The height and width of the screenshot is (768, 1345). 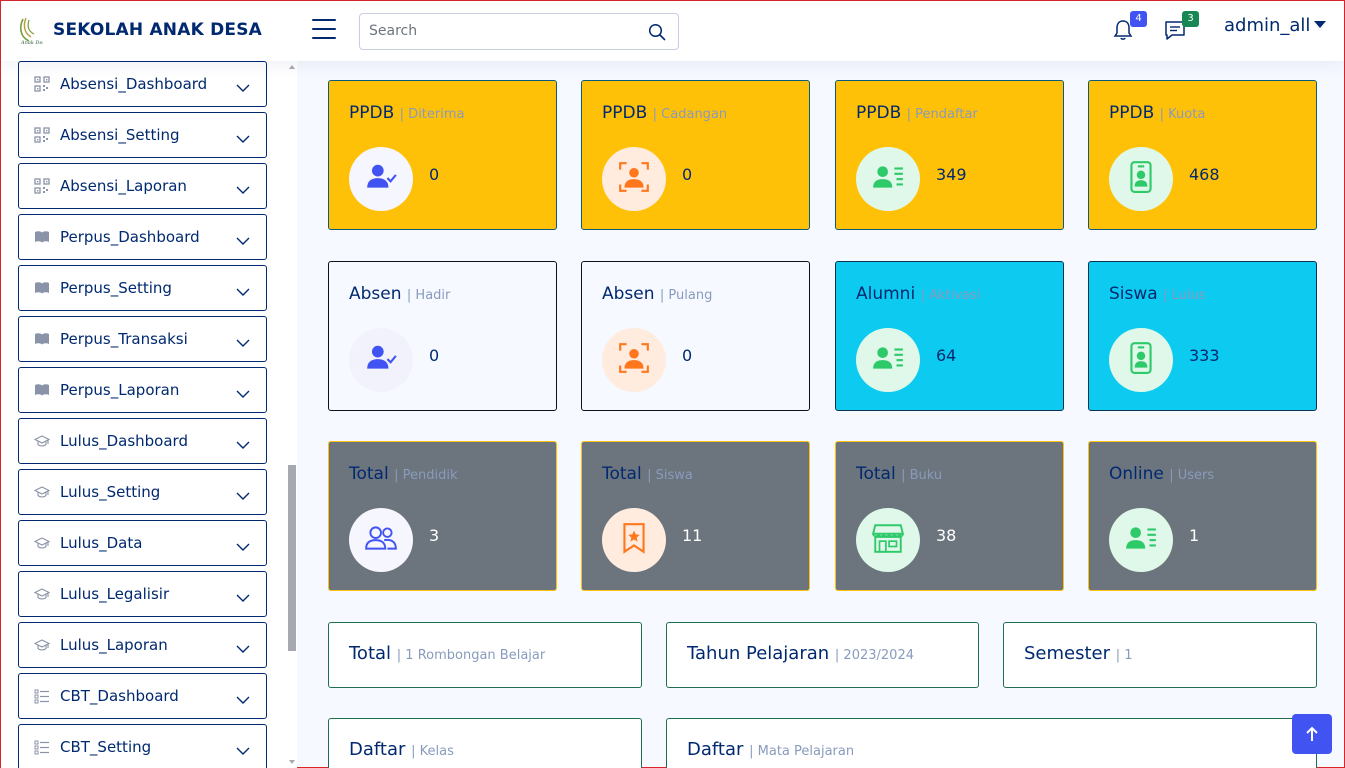 What do you see at coordinates (292, 762) in the screenshot?
I see `scroll-down-arrow-icon` at bounding box center [292, 762].